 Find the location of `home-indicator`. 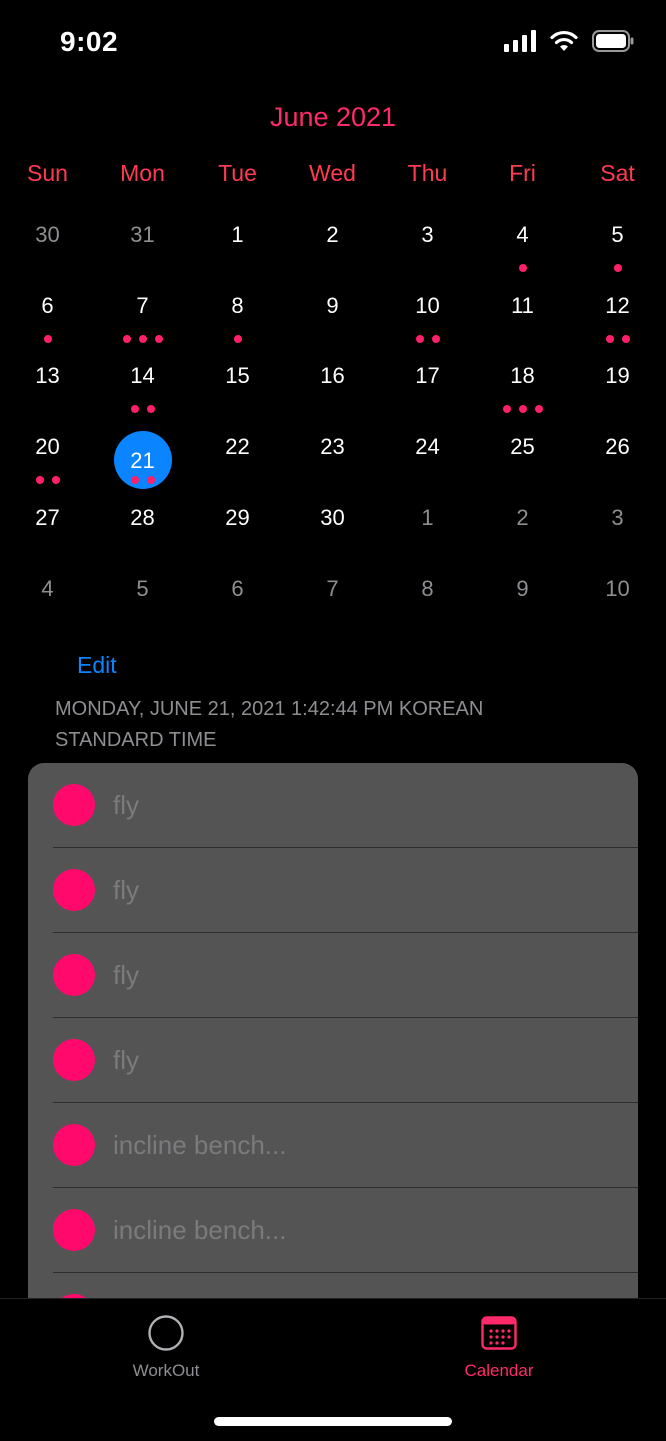

home-indicator is located at coordinates (333, 1421).